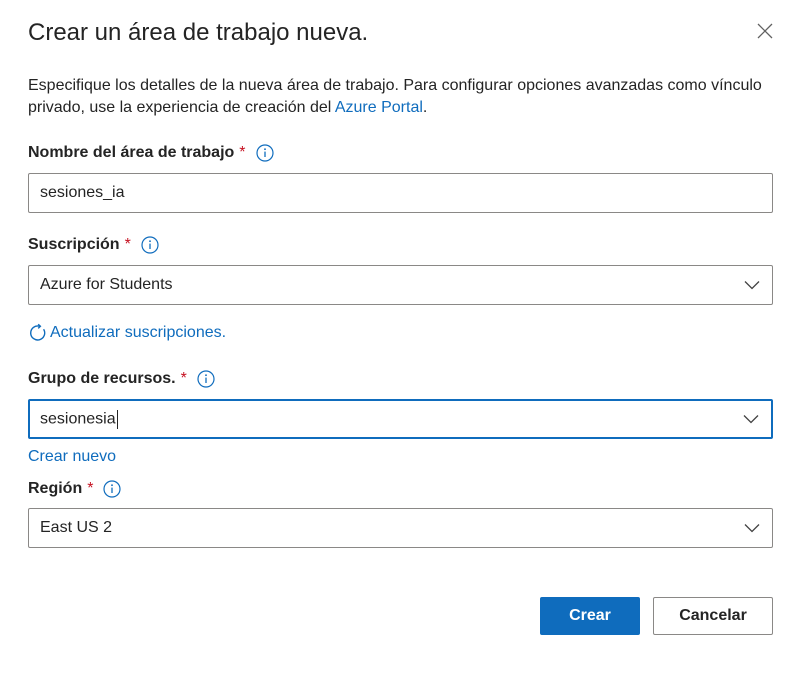 The image size is (802, 677). What do you see at coordinates (82, 192) in the screenshot?
I see `workspace-name-value: sesiones_ia` at bounding box center [82, 192].